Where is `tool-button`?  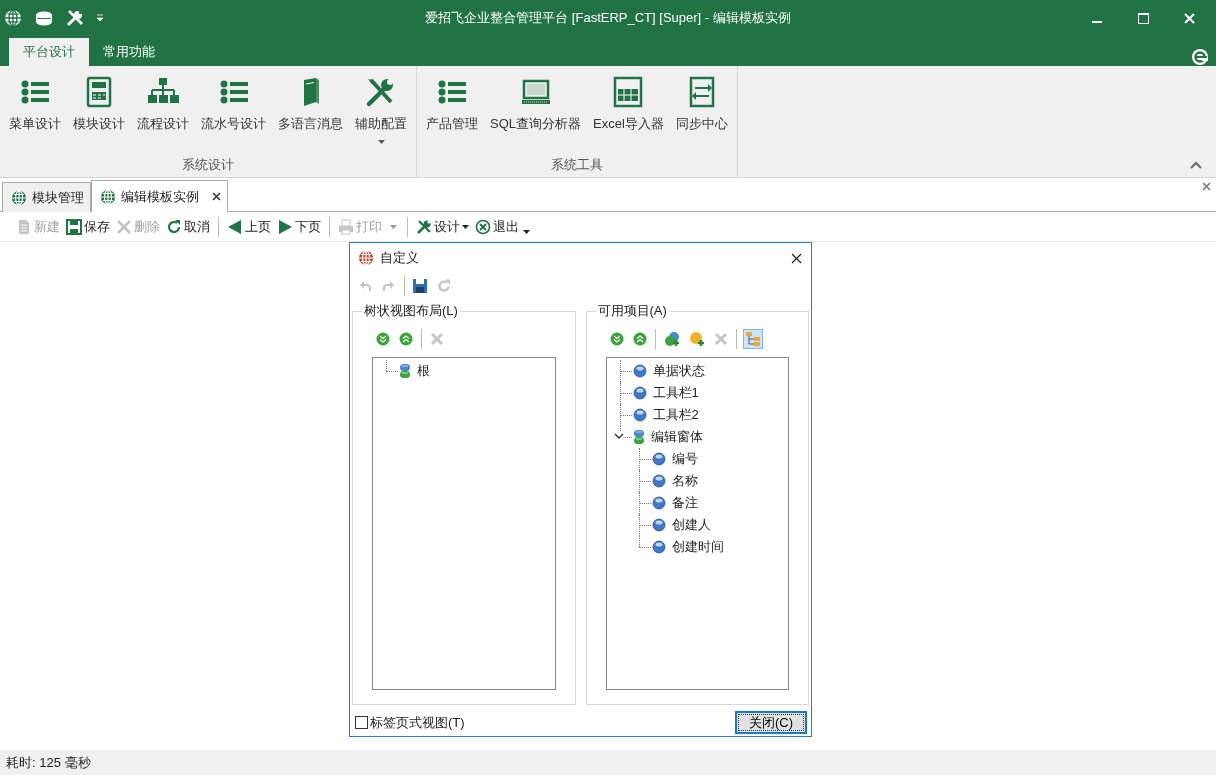 tool-button is located at coordinates (420, 286).